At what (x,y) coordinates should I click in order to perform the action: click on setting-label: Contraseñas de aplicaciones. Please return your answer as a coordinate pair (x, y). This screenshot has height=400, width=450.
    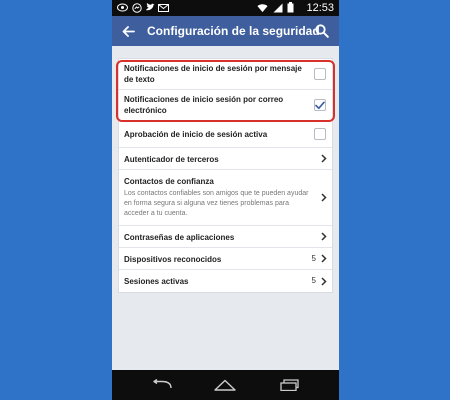
    Looking at the image, I should click on (179, 237).